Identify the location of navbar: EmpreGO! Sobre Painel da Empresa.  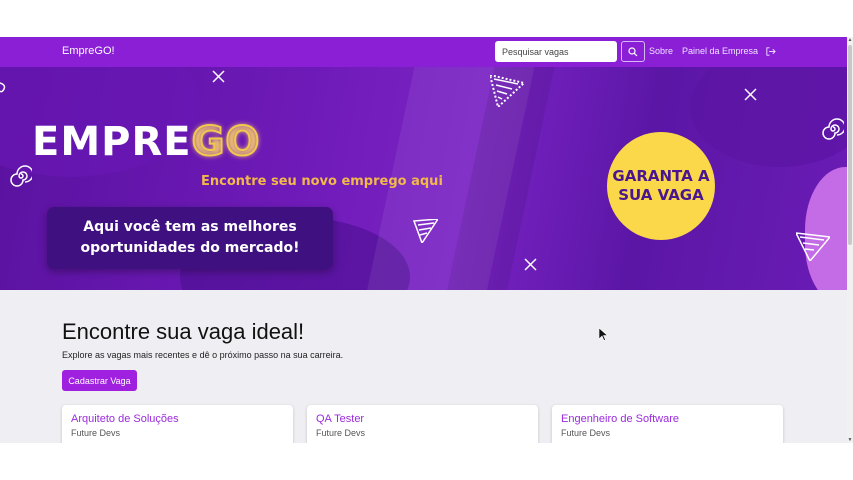
(423, 52).